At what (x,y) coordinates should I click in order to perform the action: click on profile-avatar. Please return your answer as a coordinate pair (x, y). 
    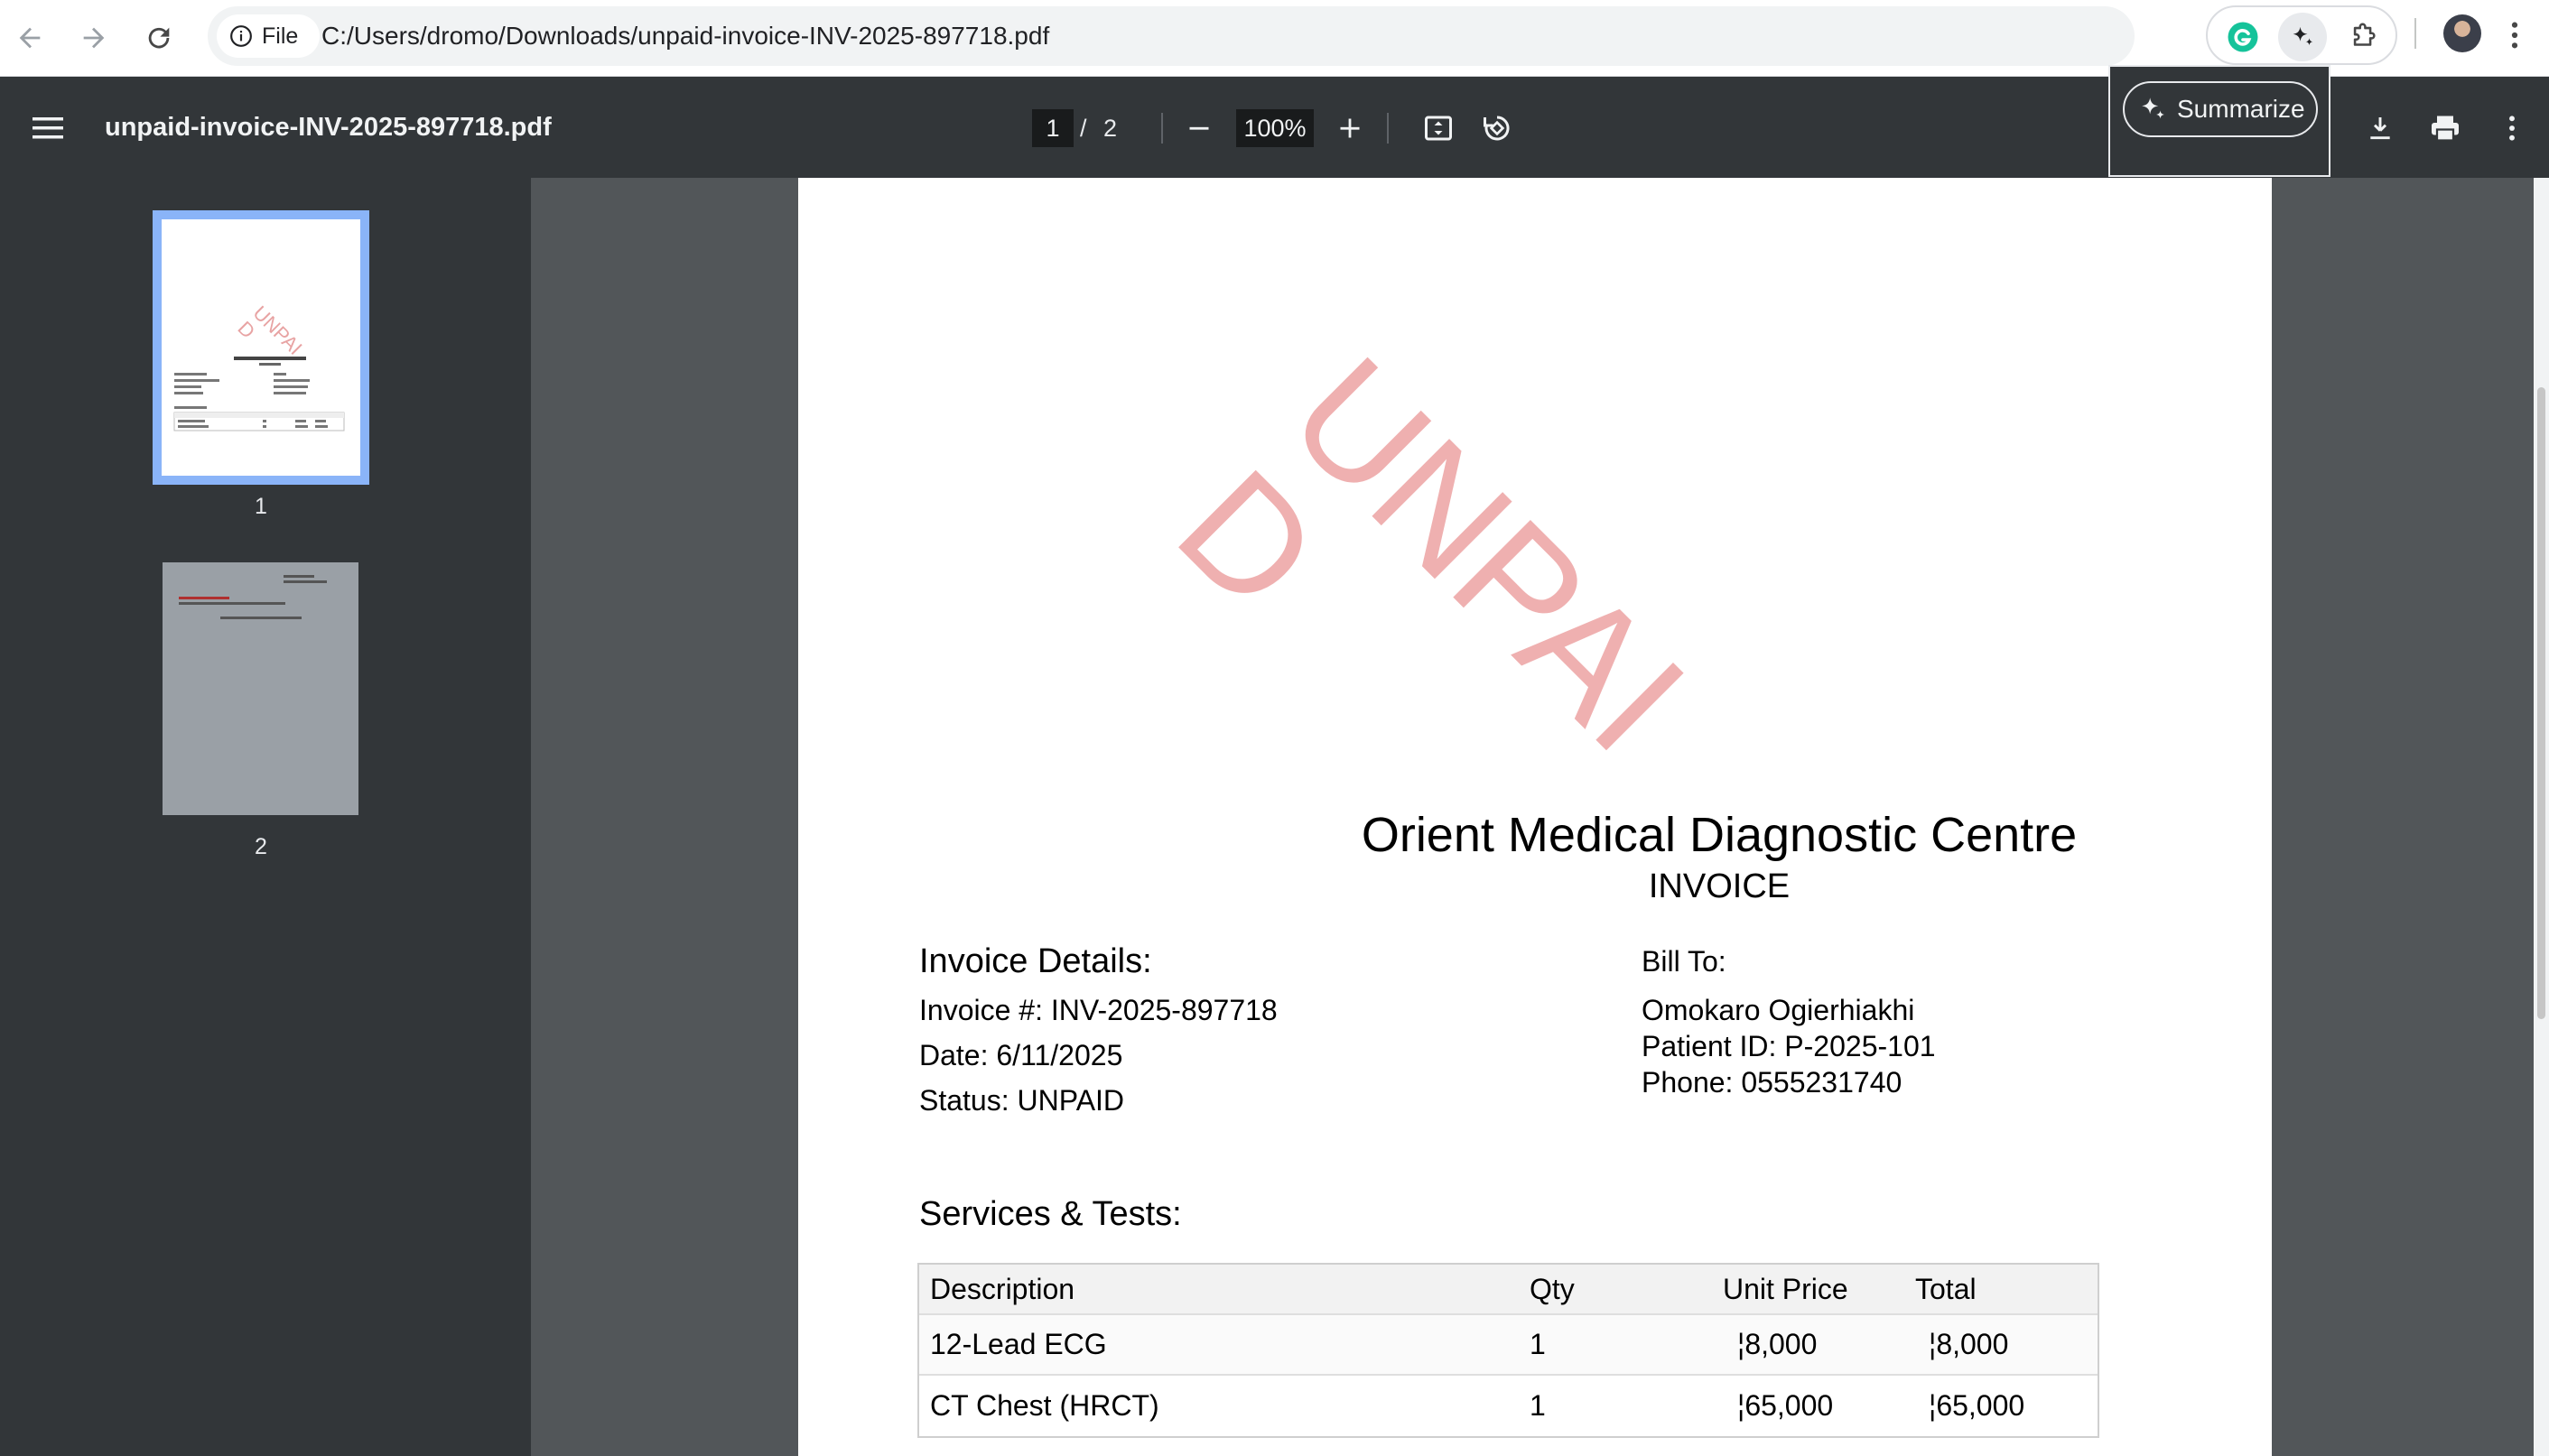
    Looking at the image, I should click on (2462, 33).